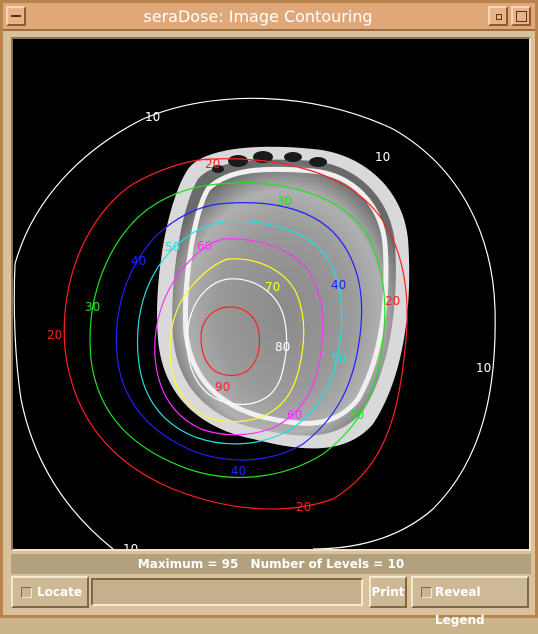 This screenshot has width=538, height=634. What do you see at coordinates (188, 564) in the screenshot?
I see `maximum-readout: Maximum = 95` at bounding box center [188, 564].